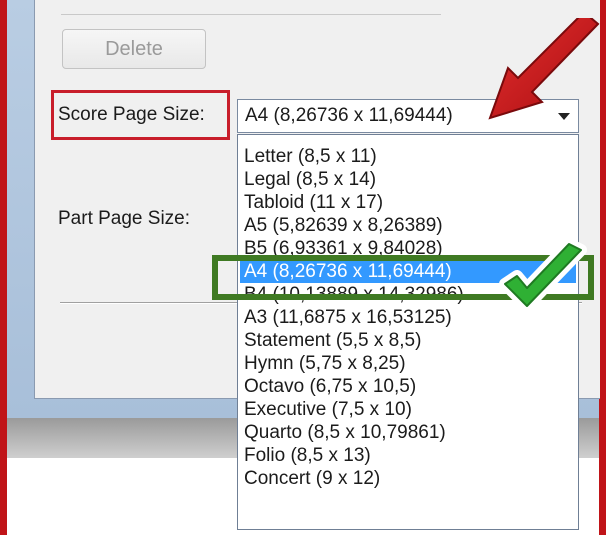 The width and height of the screenshot is (606, 535). Describe the element at coordinates (408, 202) in the screenshot. I see `dropdown-option-tabloid: Tabloid (11 x 17)` at that location.